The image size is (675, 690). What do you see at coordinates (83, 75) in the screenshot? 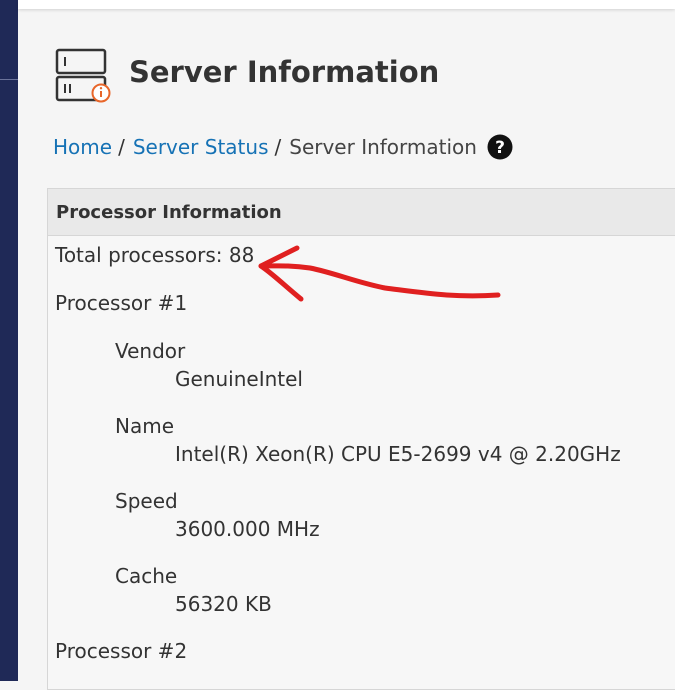
I see `server-info-icon` at bounding box center [83, 75].